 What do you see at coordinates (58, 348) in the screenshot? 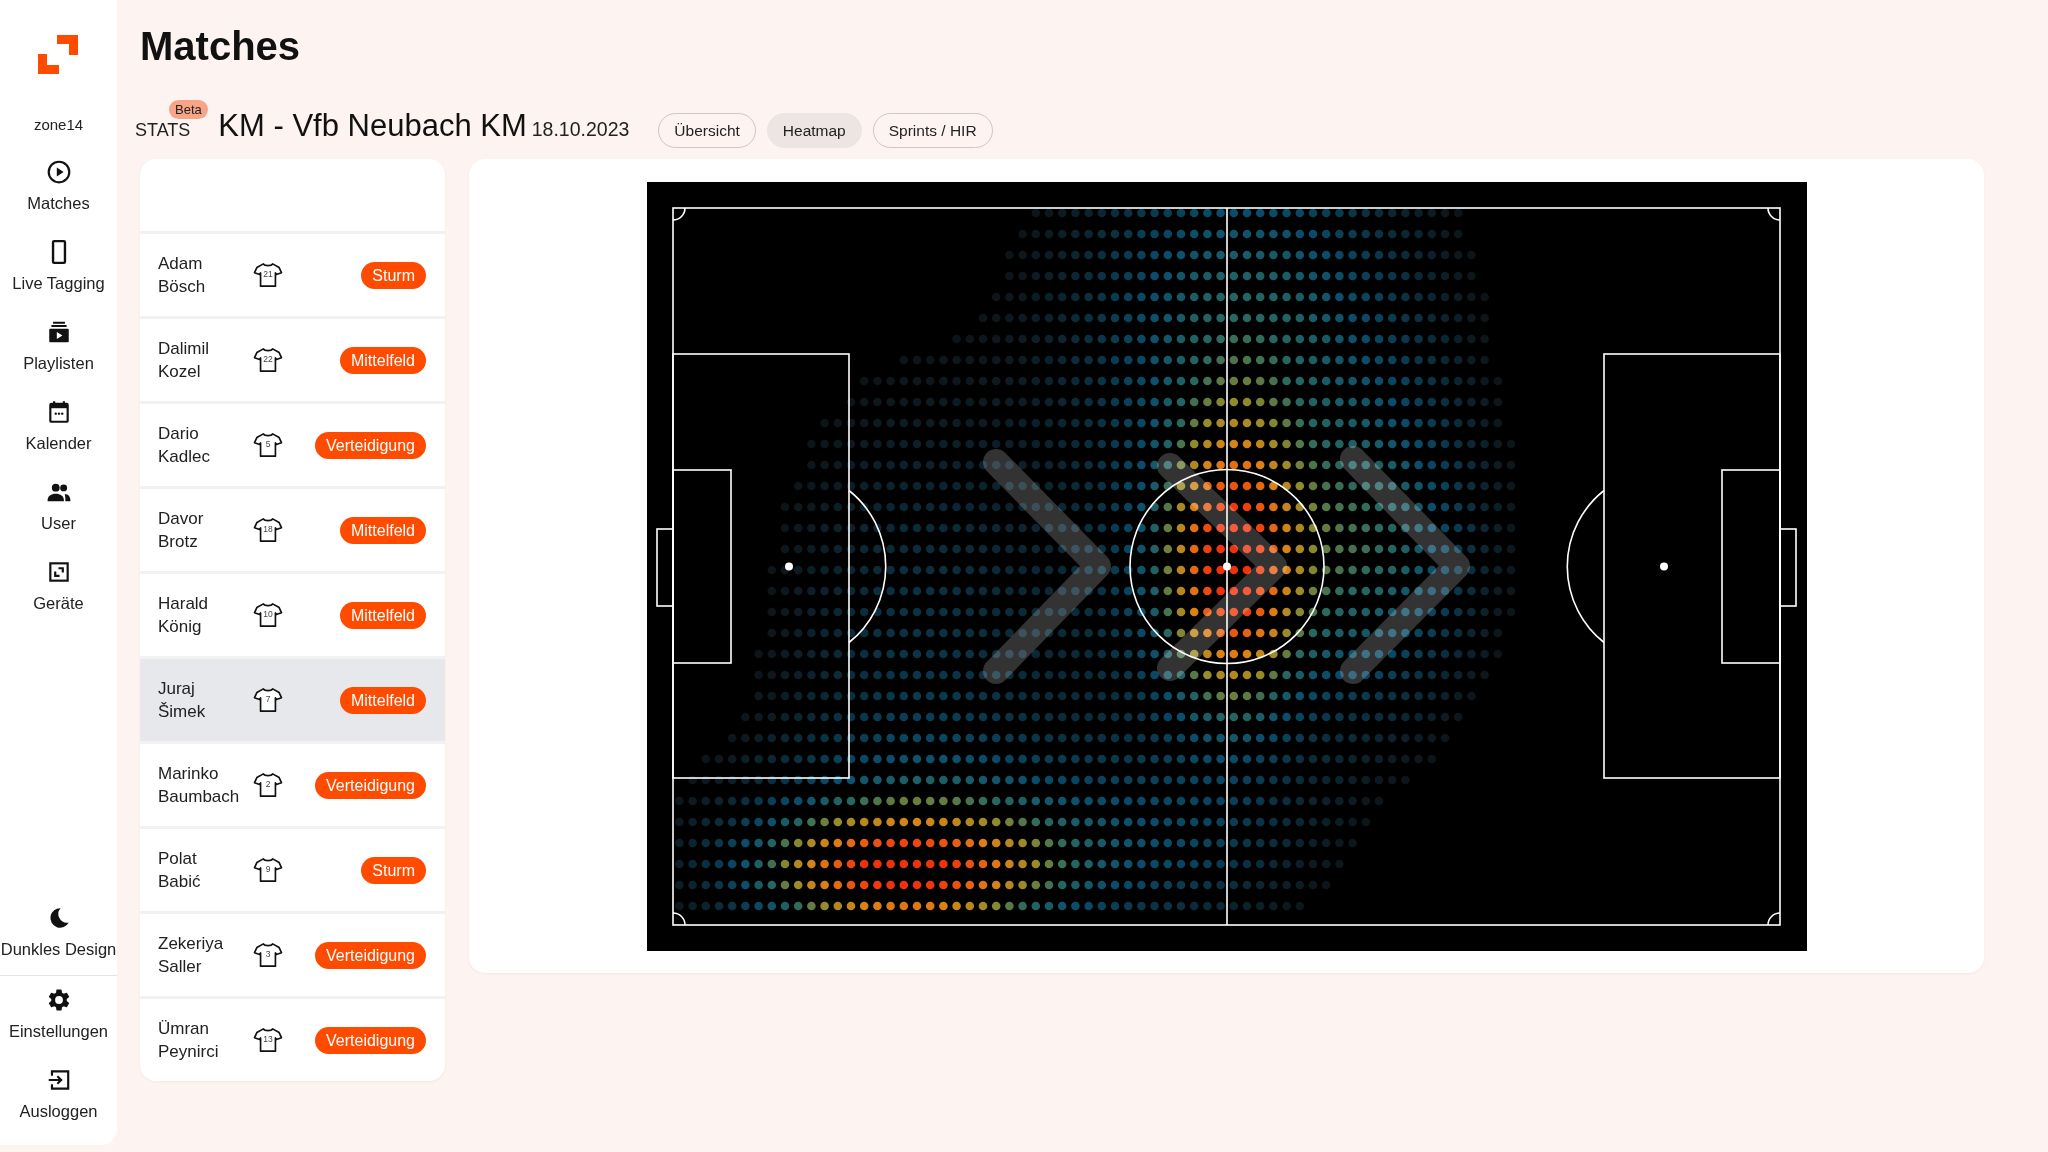
I see `nav-item: Playlisten` at bounding box center [58, 348].